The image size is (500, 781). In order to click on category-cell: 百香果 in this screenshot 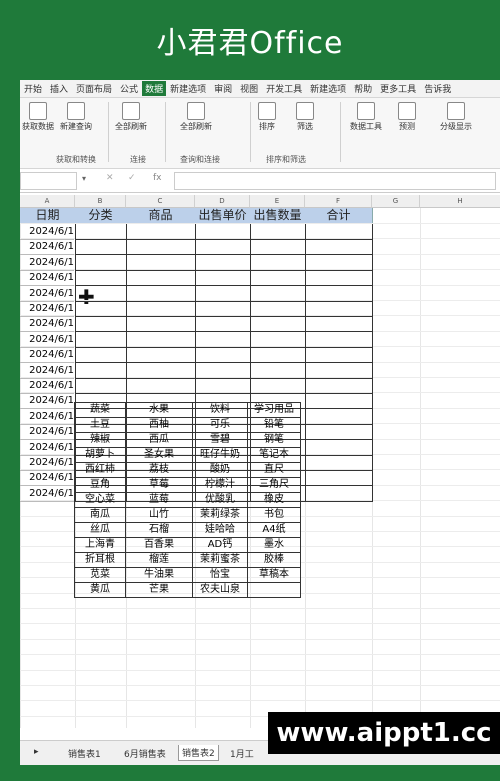, I will do `click(159, 545)`.